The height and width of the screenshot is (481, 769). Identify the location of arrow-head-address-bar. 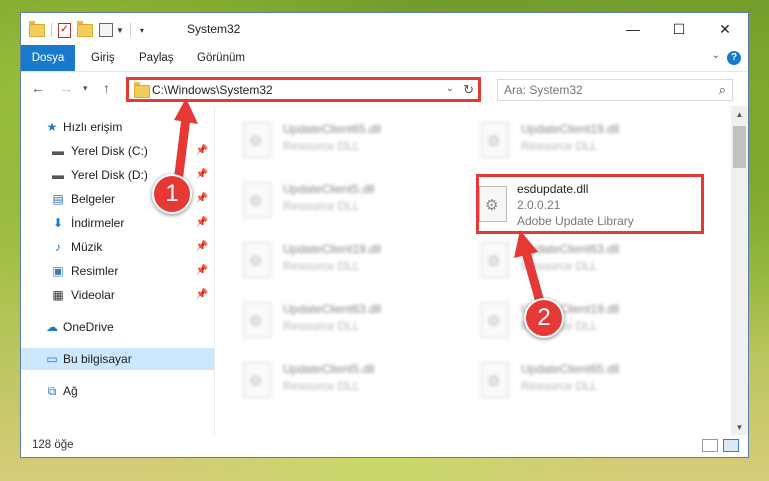
(186, 111).